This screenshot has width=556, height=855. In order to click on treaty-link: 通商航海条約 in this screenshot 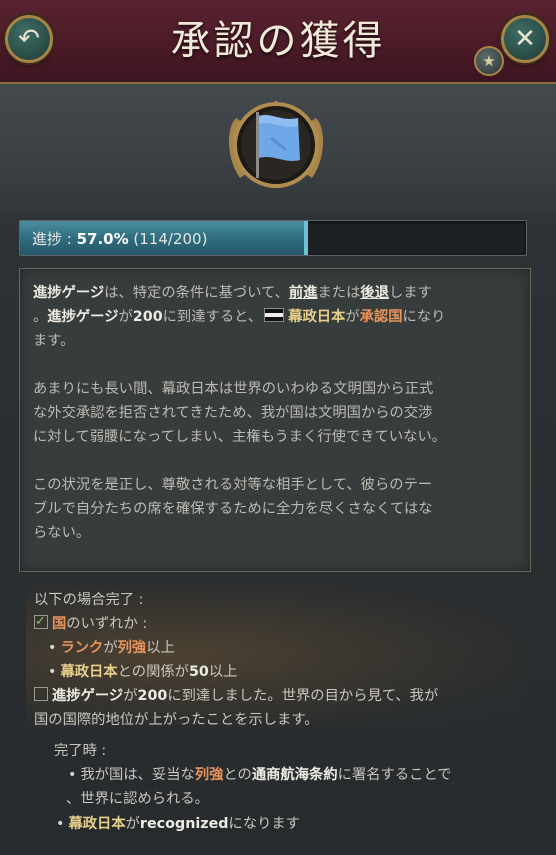, I will do `click(295, 775)`.